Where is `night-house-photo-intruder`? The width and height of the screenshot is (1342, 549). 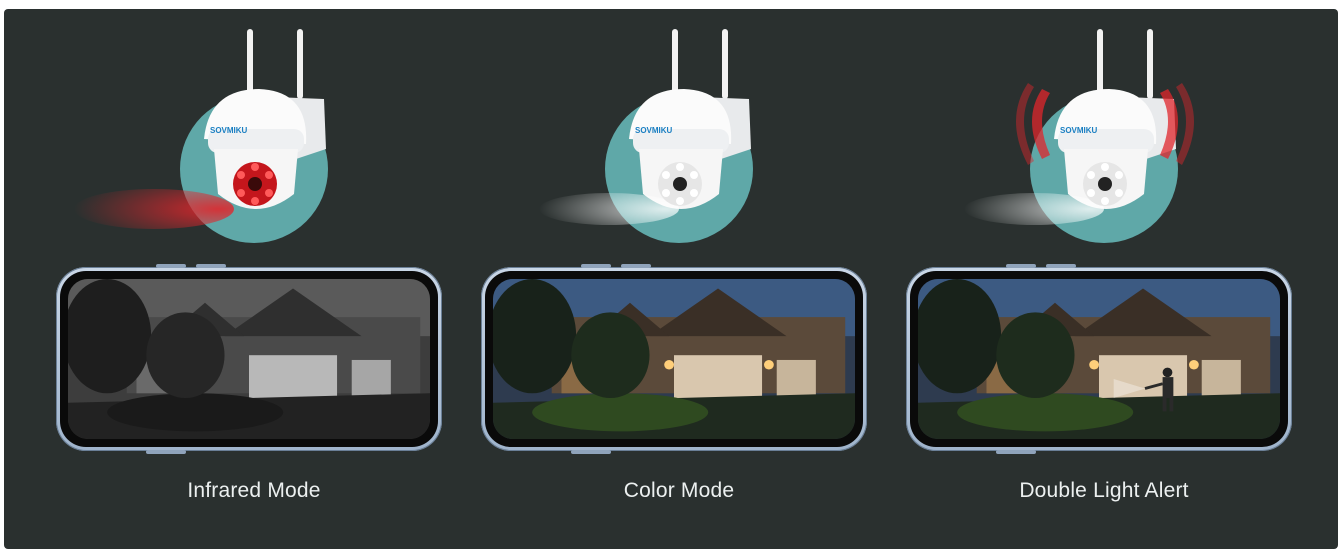 night-house-photo-intruder is located at coordinates (1099, 359).